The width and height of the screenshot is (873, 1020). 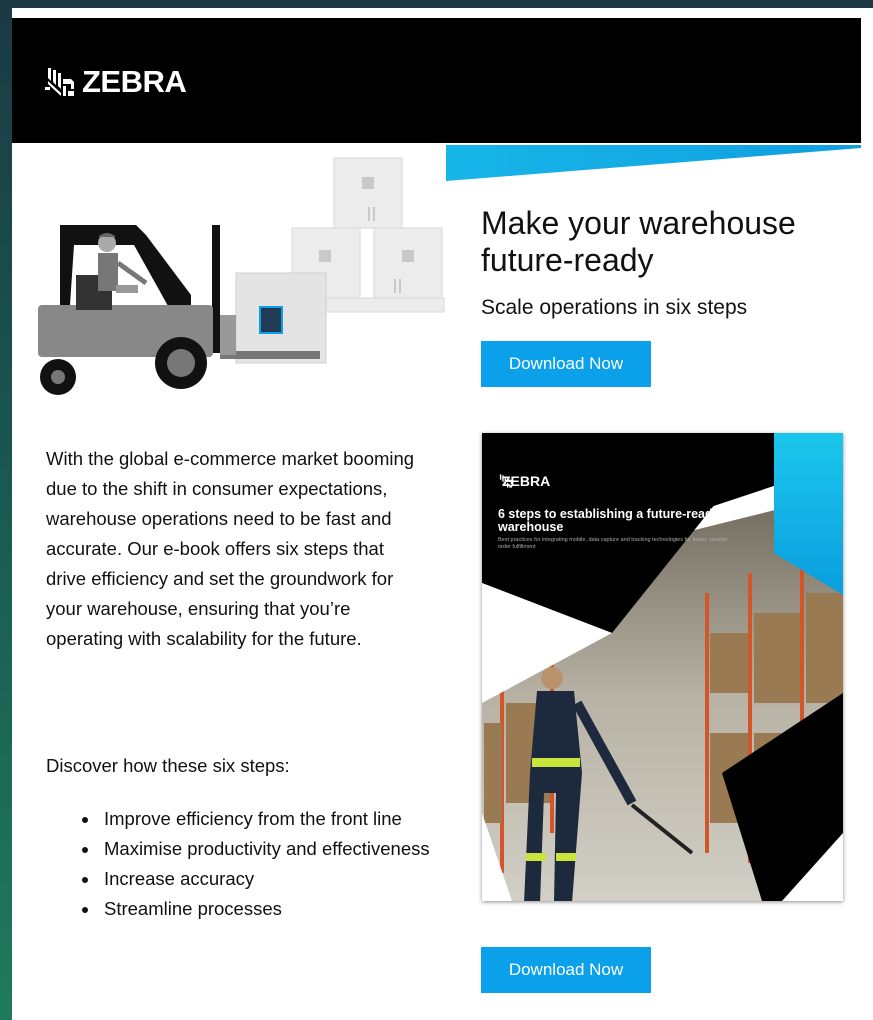 What do you see at coordinates (280, 849) in the screenshot?
I see `list-item: Maximise productivity and effectiveness` at bounding box center [280, 849].